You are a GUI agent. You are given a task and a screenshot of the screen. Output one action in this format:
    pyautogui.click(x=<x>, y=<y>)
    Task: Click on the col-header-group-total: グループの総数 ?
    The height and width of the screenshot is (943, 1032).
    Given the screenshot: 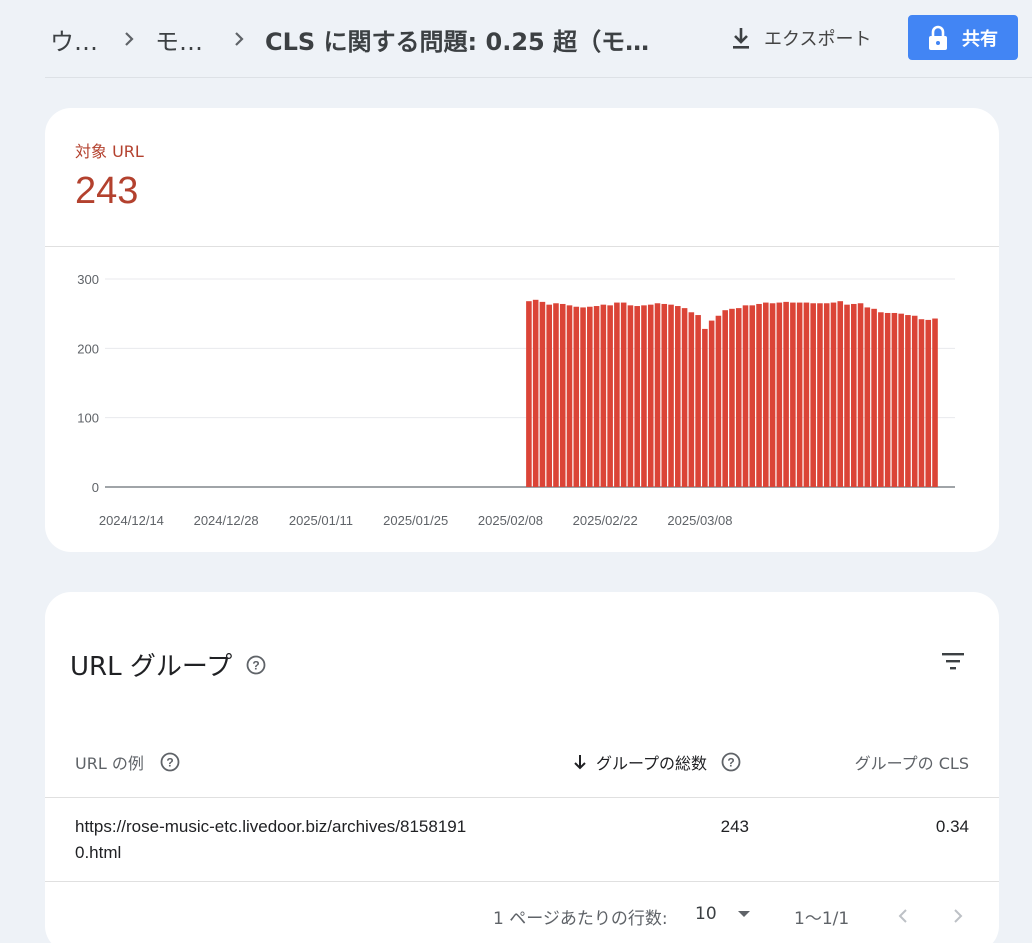 What is the action you would take?
    pyautogui.click(x=656, y=762)
    